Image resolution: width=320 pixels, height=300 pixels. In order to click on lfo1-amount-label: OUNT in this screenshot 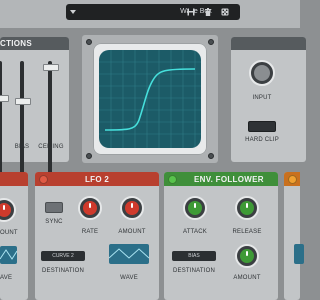, I will do `click(9, 233)`.